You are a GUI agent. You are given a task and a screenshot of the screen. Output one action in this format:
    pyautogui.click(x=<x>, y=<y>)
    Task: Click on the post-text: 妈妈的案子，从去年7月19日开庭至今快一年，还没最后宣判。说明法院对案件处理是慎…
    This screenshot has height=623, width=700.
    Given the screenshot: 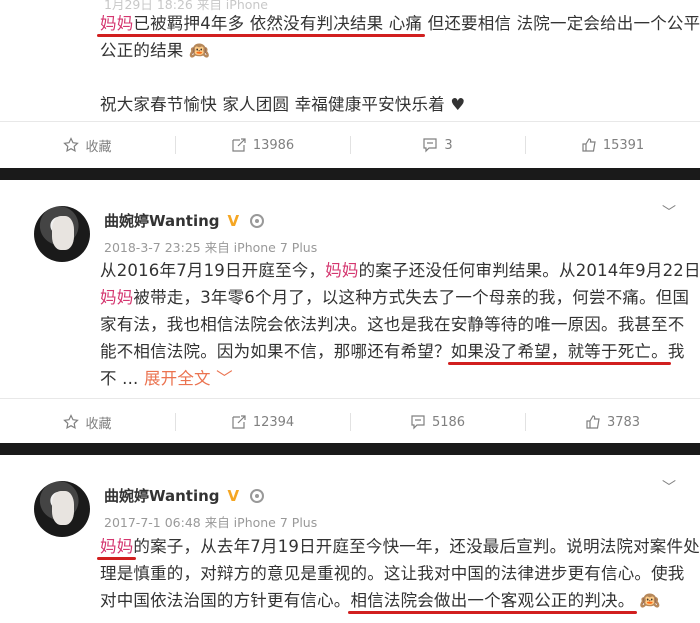 What is the action you would take?
    pyautogui.click(x=400, y=573)
    